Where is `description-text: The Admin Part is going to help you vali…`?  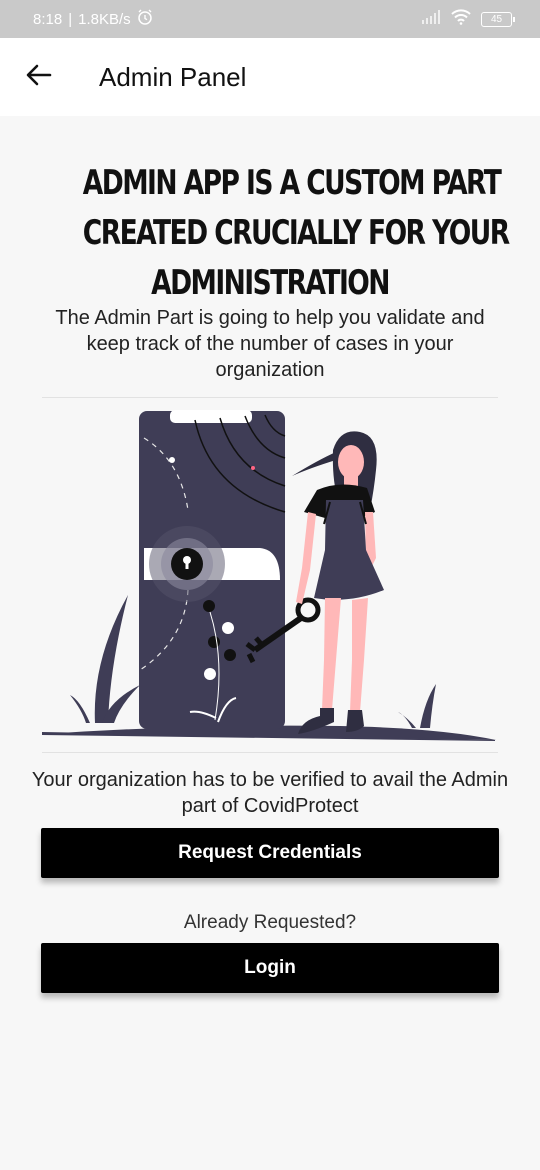 description-text: The Admin Part is going to help you vali… is located at coordinates (270, 344).